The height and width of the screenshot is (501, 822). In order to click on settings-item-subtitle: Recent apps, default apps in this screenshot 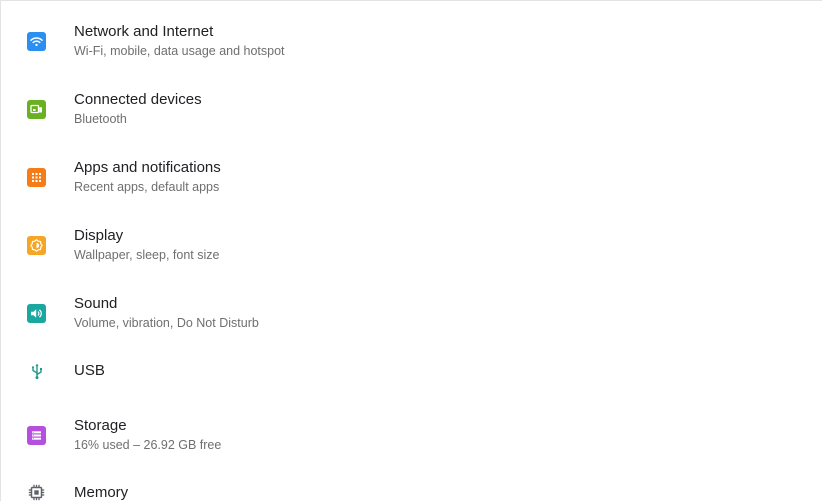, I will do `click(147, 187)`.